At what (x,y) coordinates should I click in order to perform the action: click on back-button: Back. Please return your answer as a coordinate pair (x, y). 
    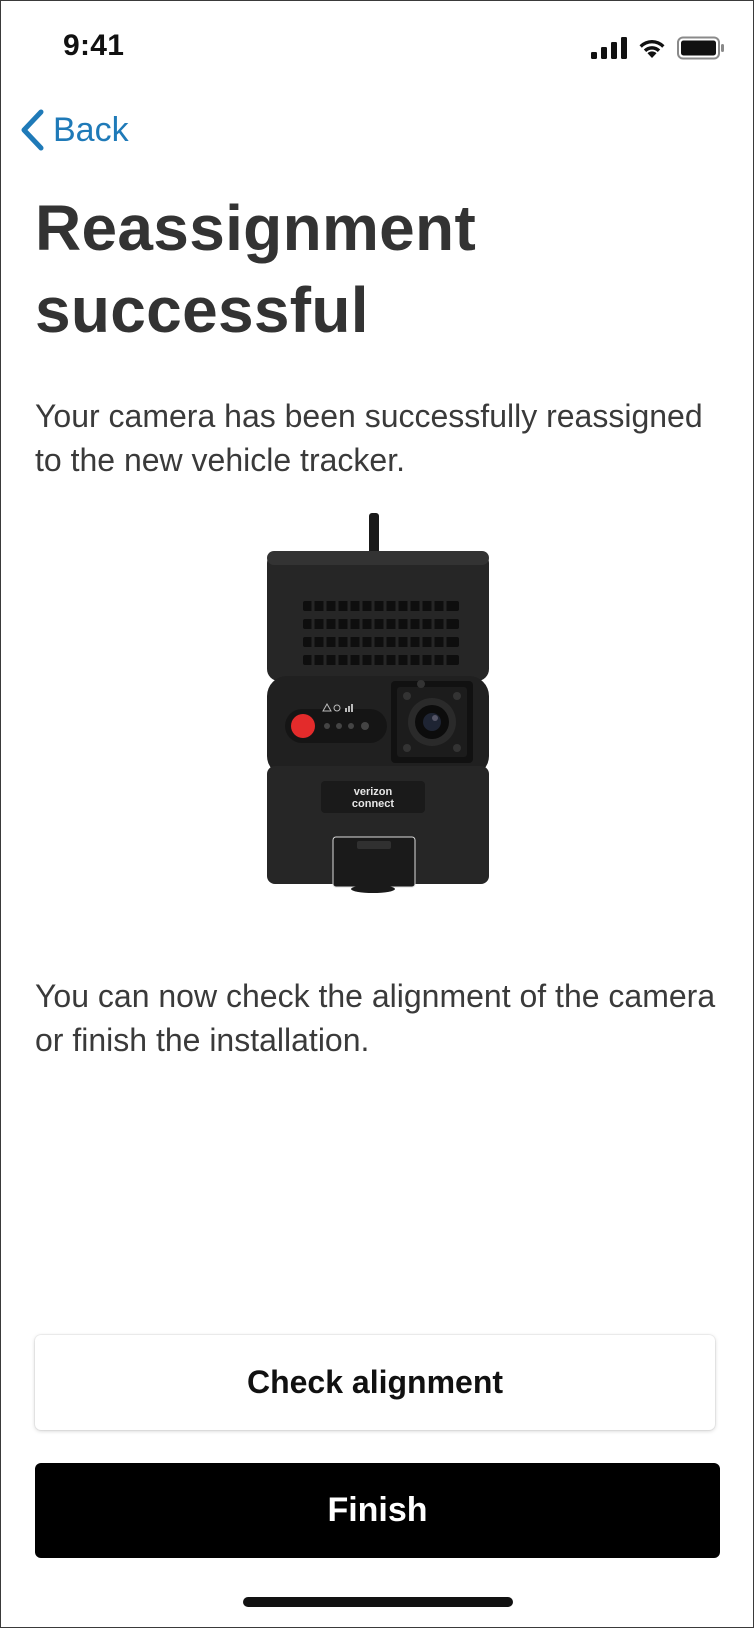
    Looking at the image, I should click on (74, 130).